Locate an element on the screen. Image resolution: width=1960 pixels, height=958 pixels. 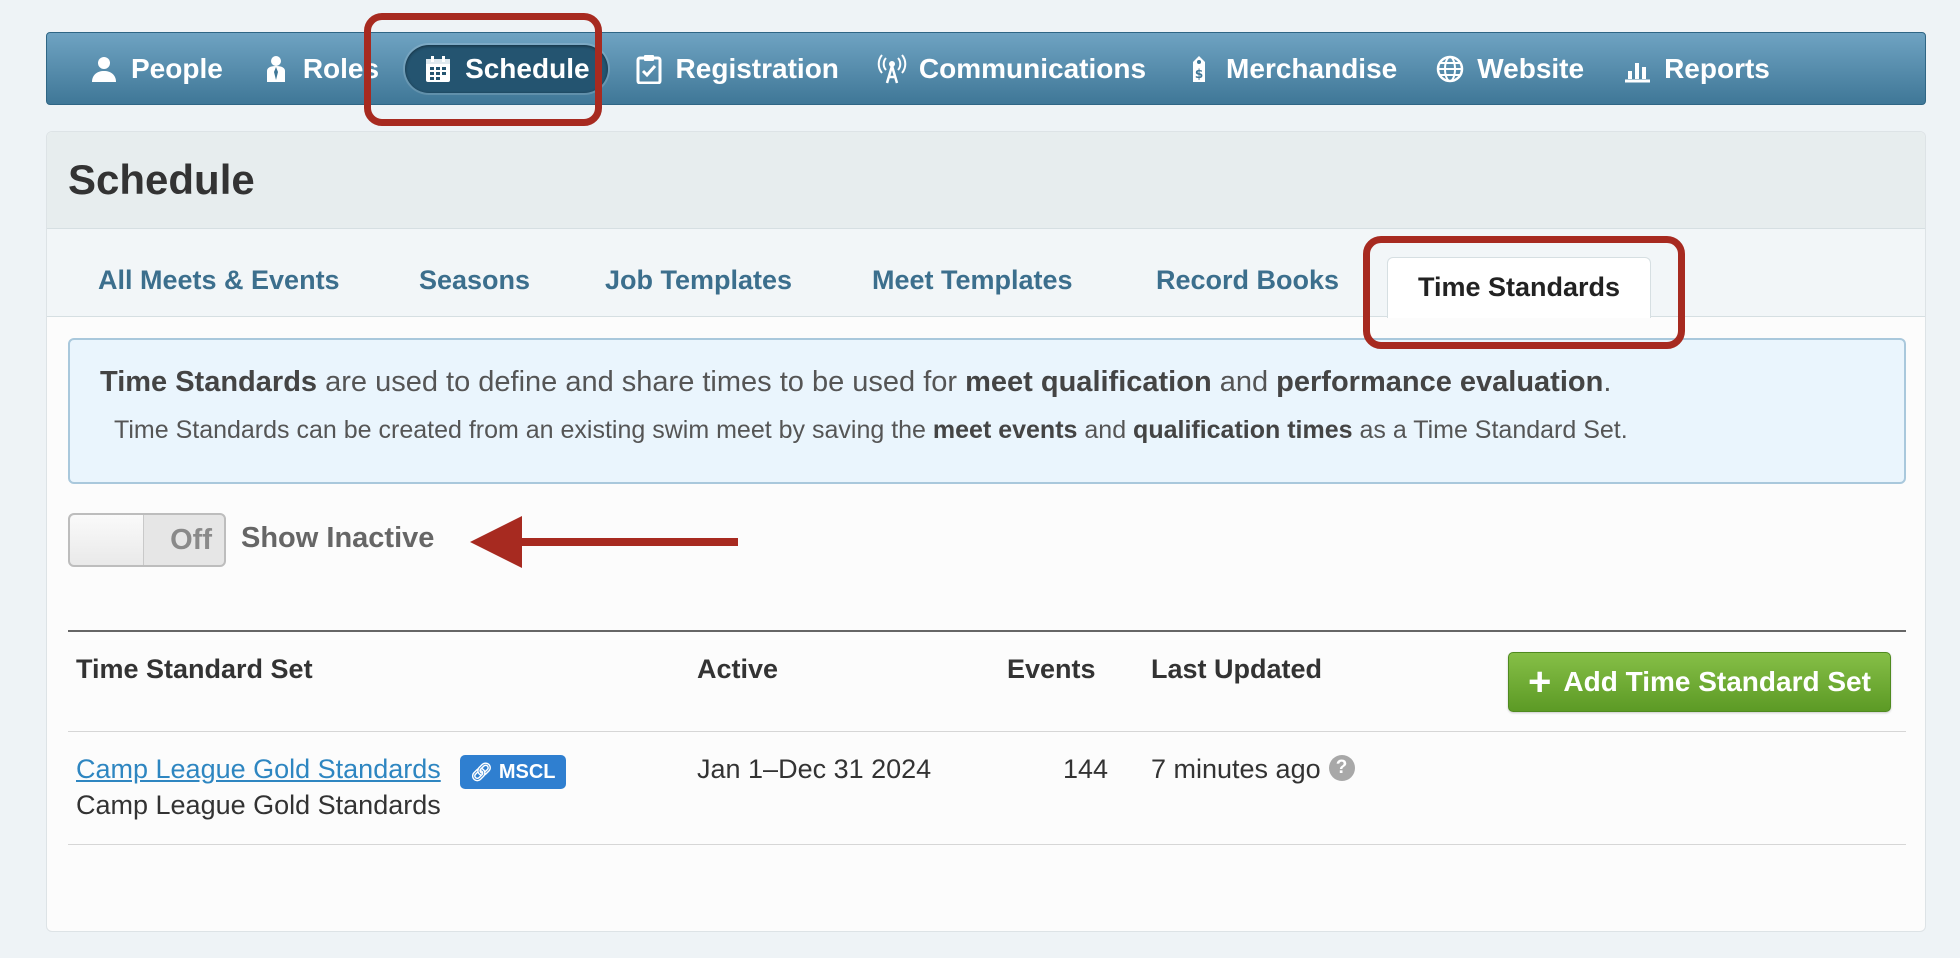
nav-website: Website is located at coordinates (1509, 69).